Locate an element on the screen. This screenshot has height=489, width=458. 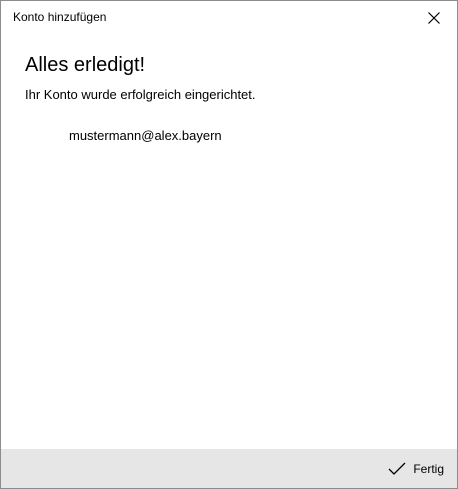
done-button-label: Fertig is located at coordinates (428, 469).